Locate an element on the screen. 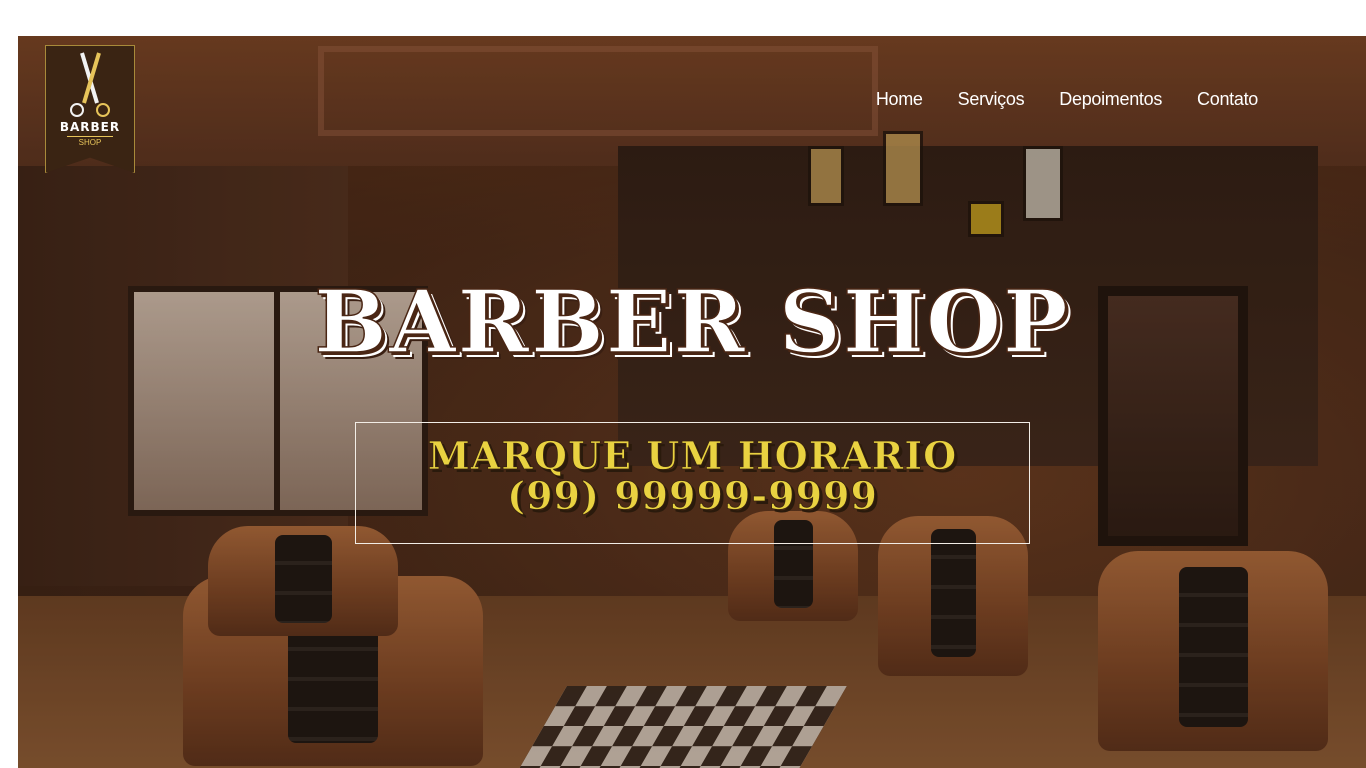  logo-divider is located at coordinates (90, 136).